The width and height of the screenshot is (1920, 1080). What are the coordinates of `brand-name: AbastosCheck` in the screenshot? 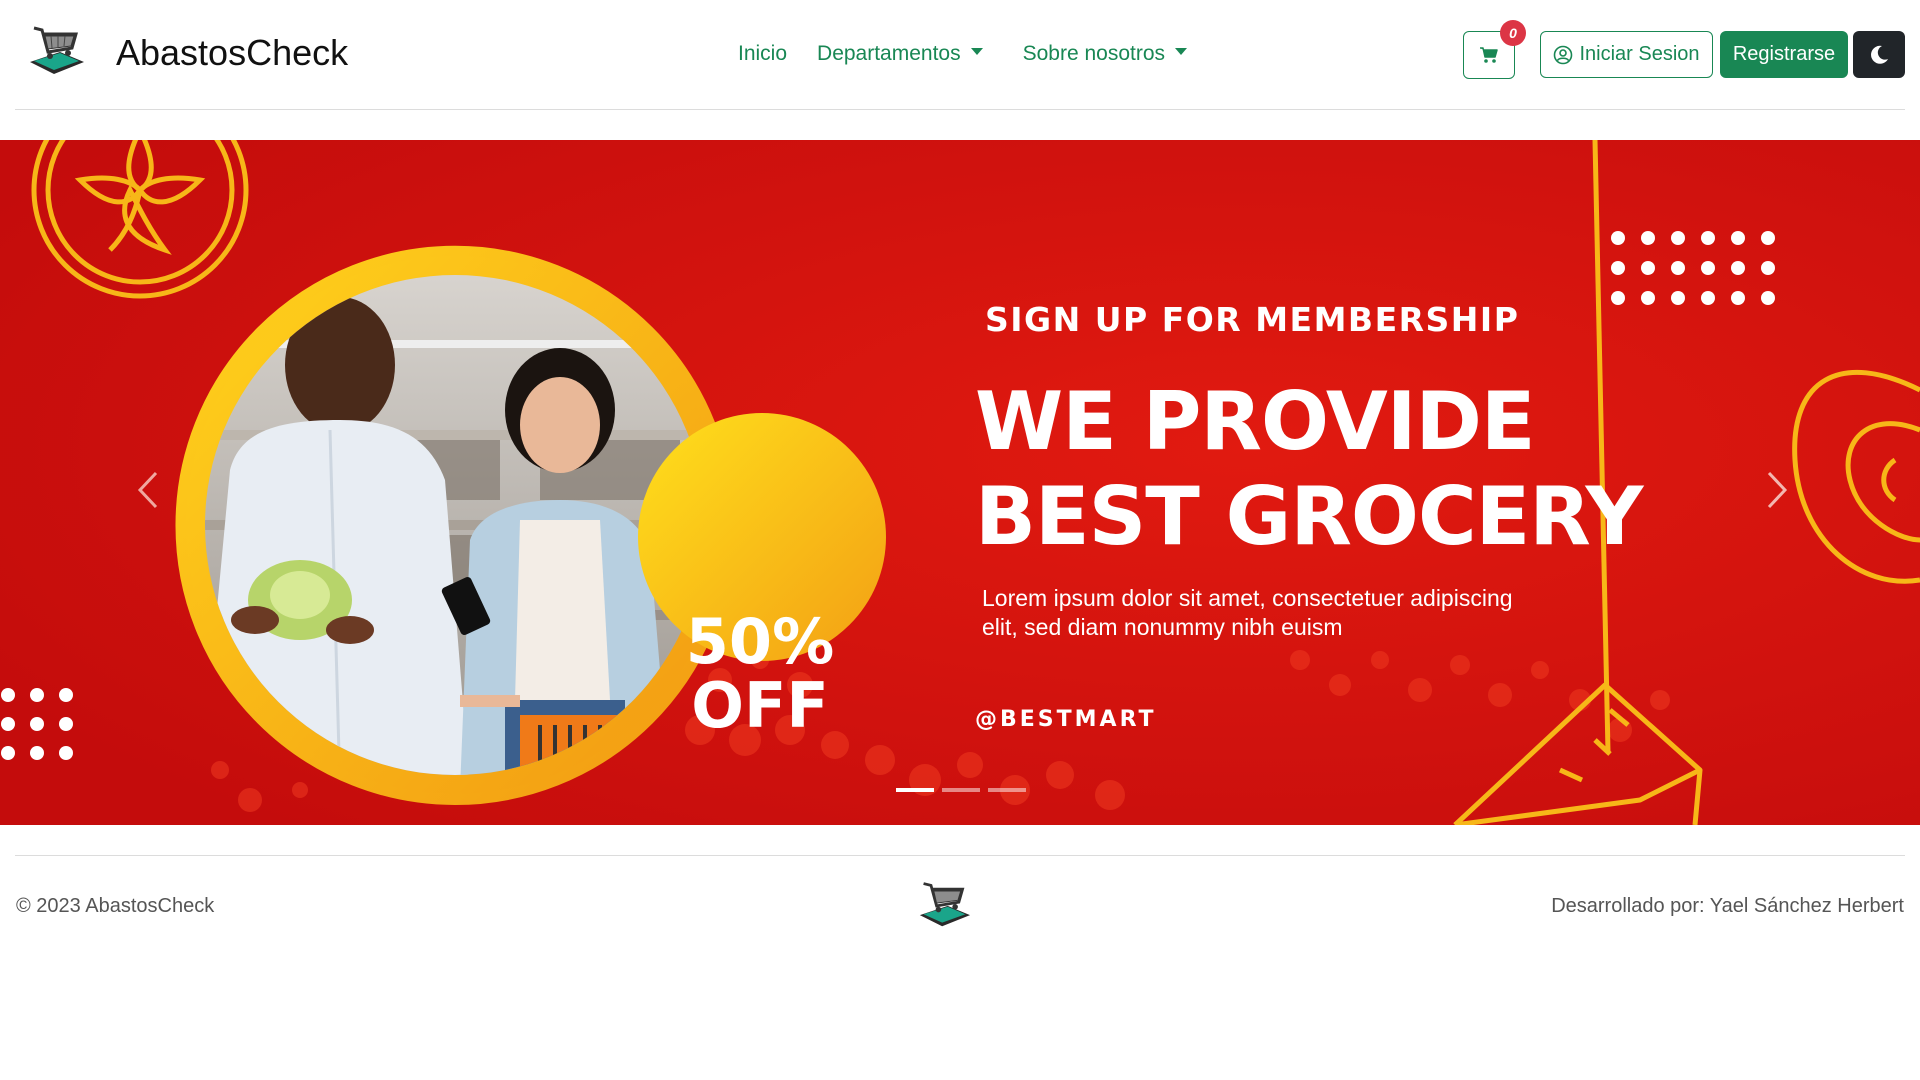 It's located at (232, 52).